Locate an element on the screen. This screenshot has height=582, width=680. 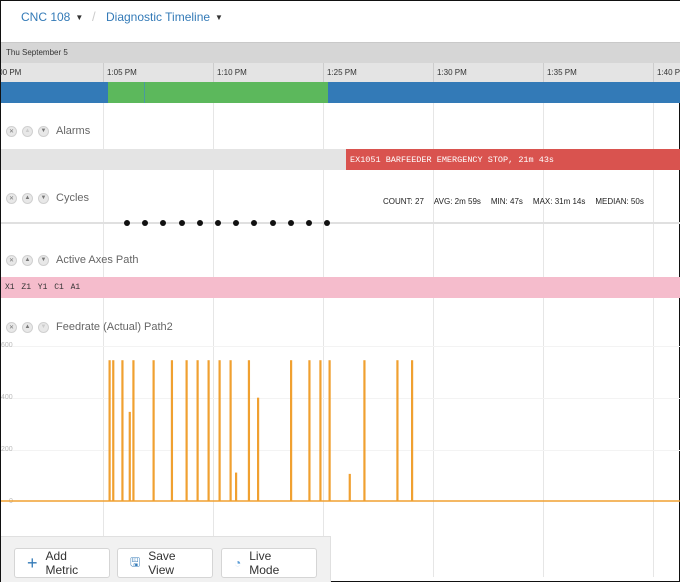
view-selector: Diagnostic Timeline ▼ is located at coordinates (164, 17).